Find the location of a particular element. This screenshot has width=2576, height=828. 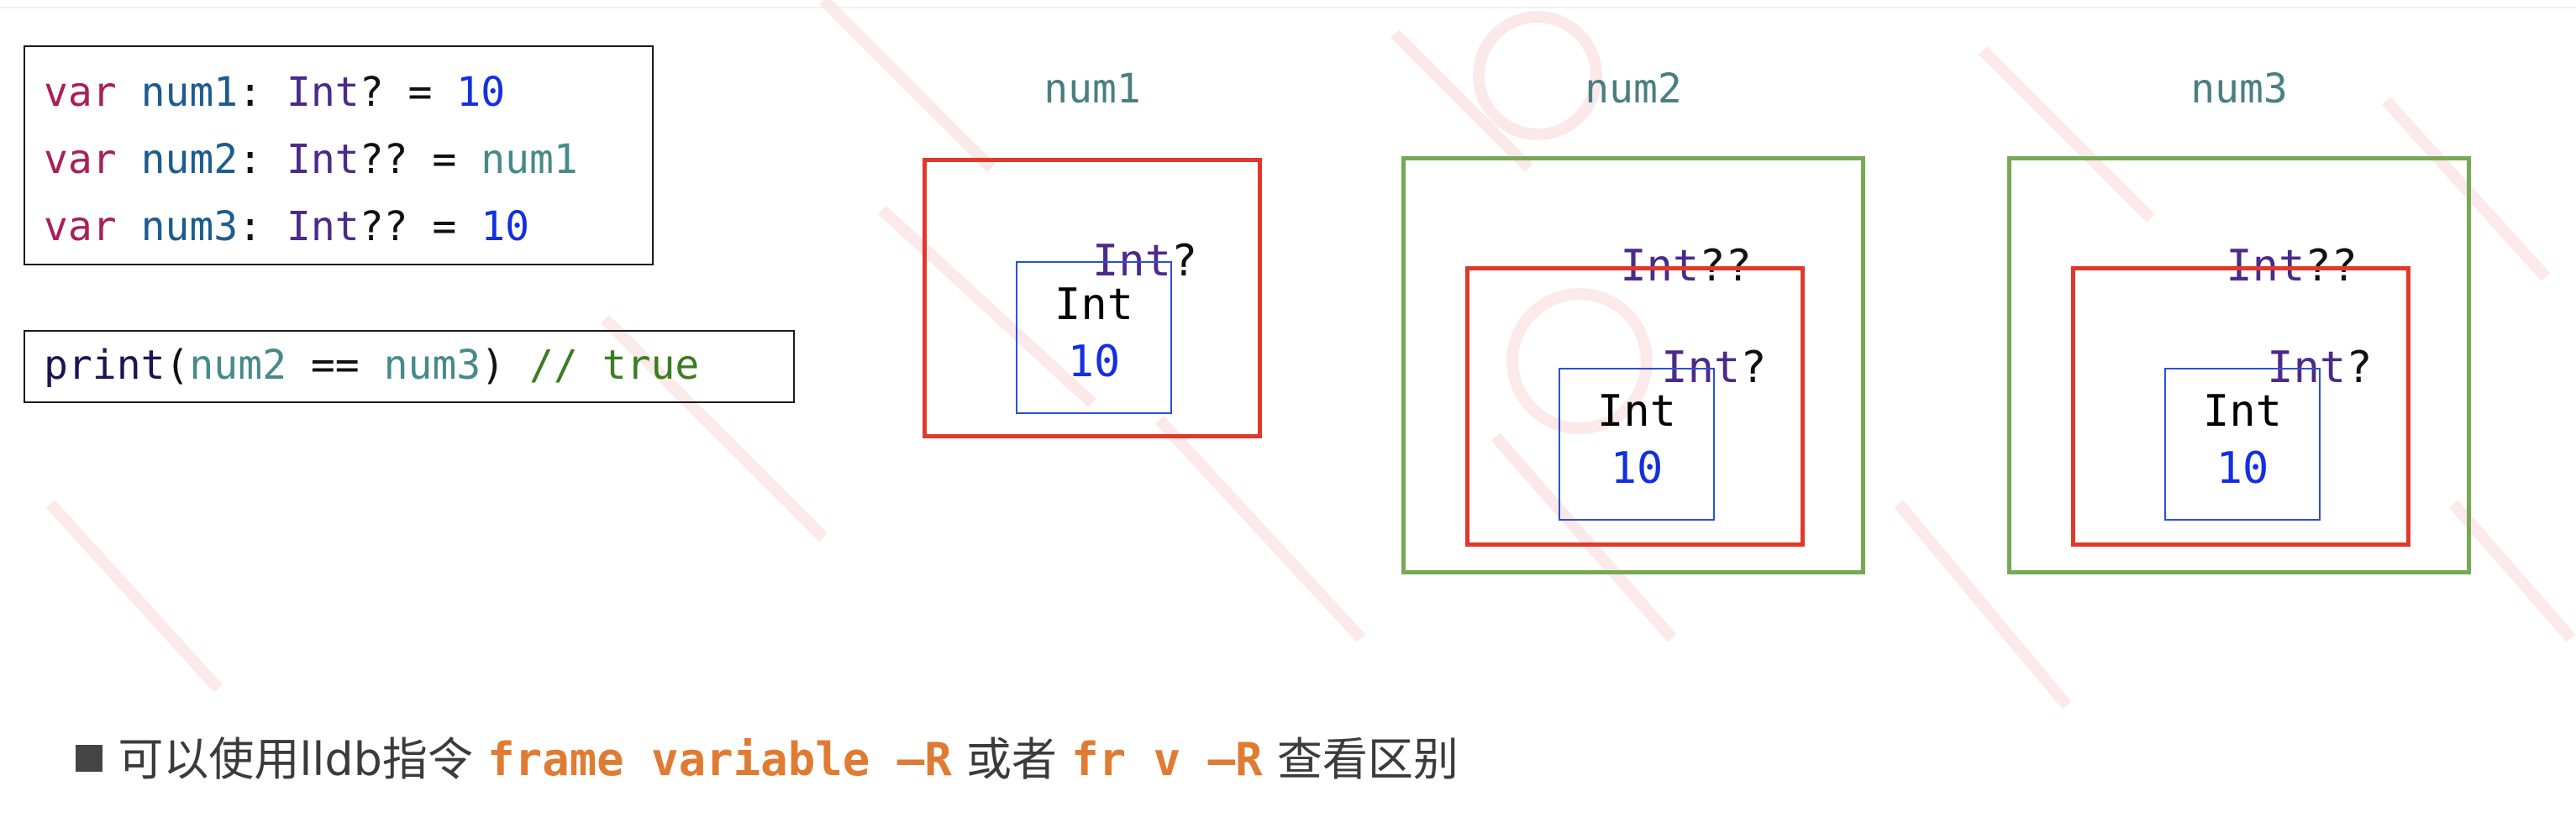

num1-value-box: Int 10 is located at coordinates (1094, 337).